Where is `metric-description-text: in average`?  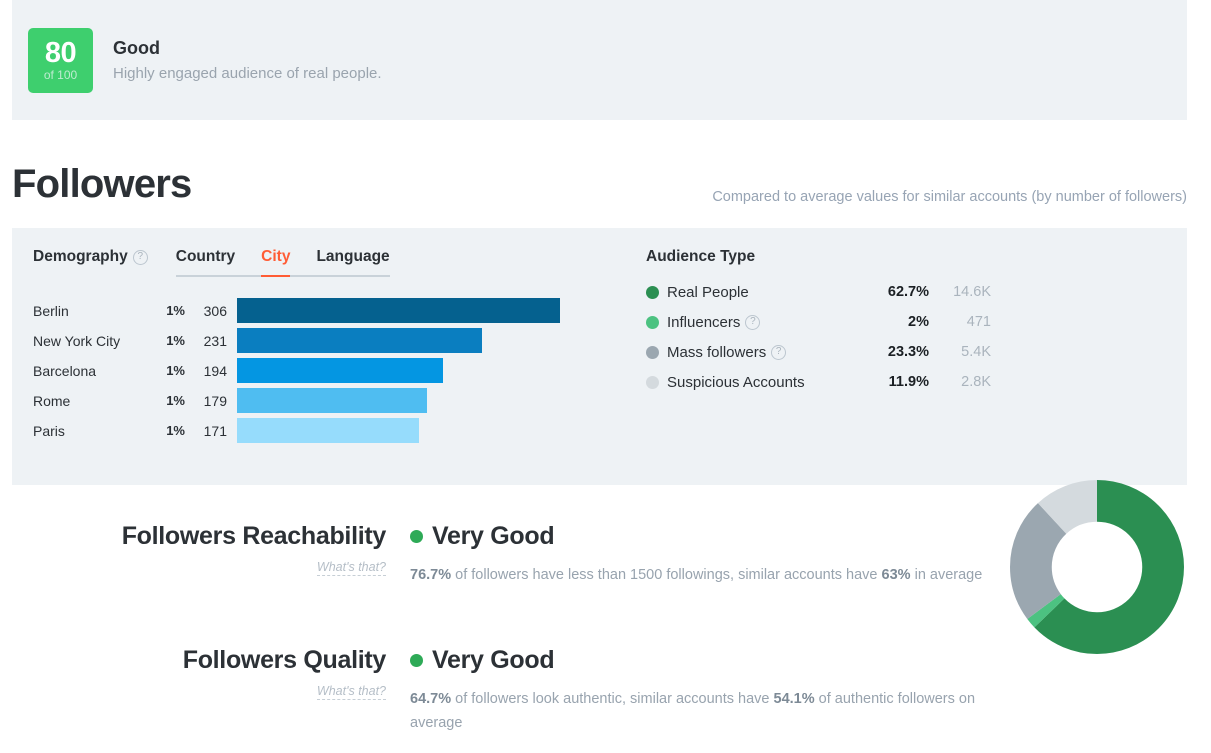
metric-description-text: in average is located at coordinates (946, 575).